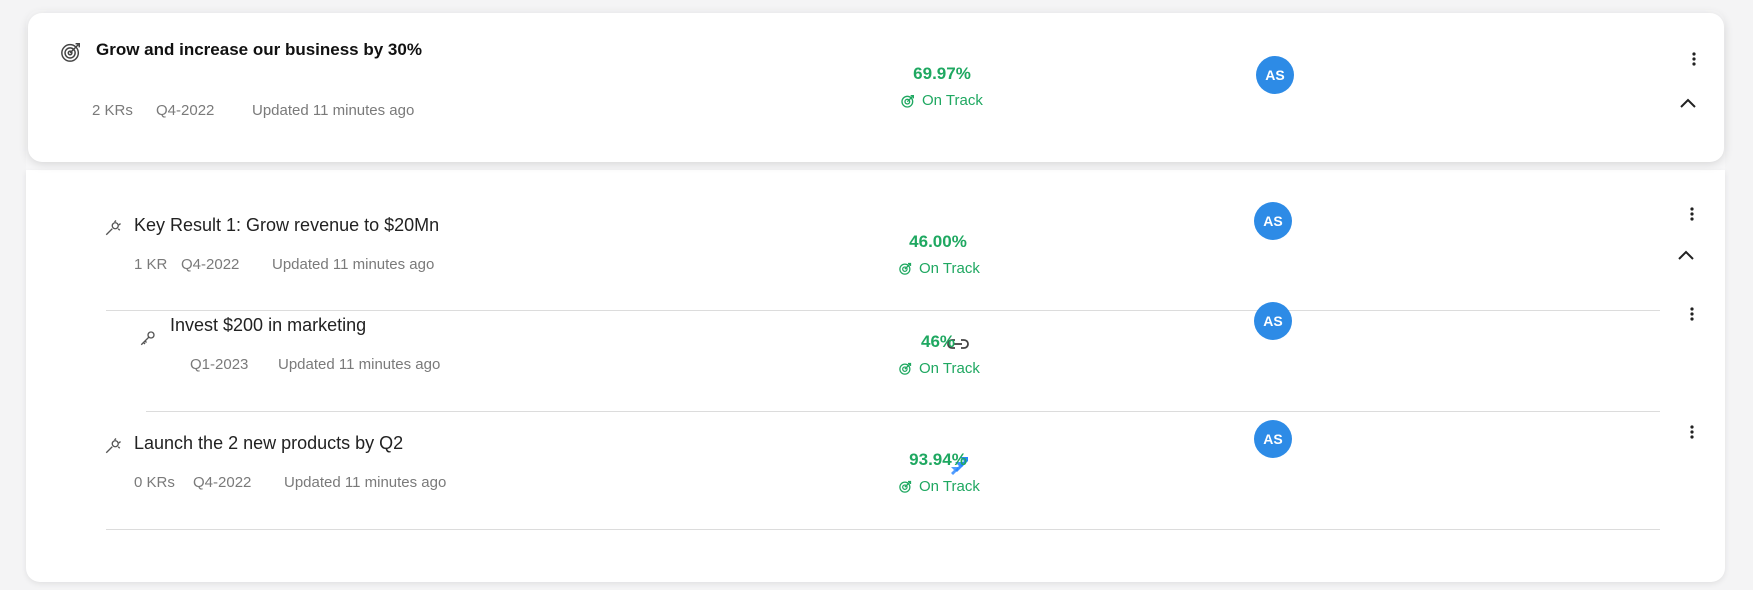 This screenshot has height=590, width=1753. I want to click on child-key-result-progress: 46%, so click(938, 341).